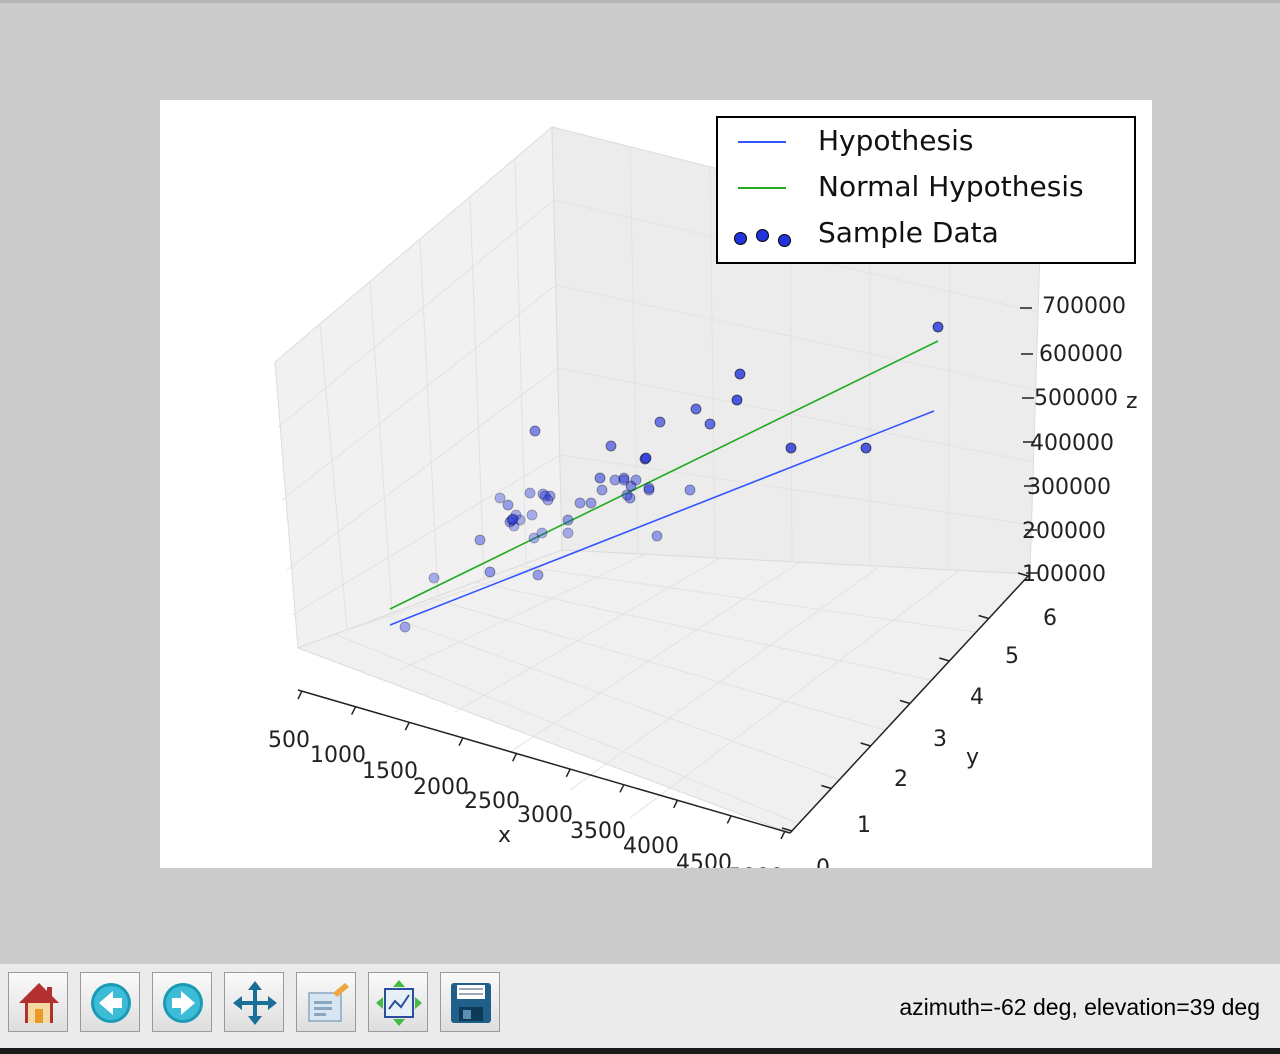 The height and width of the screenshot is (1054, 1280). I want to click on z-tick-label: 500000, so click(1076, 398).